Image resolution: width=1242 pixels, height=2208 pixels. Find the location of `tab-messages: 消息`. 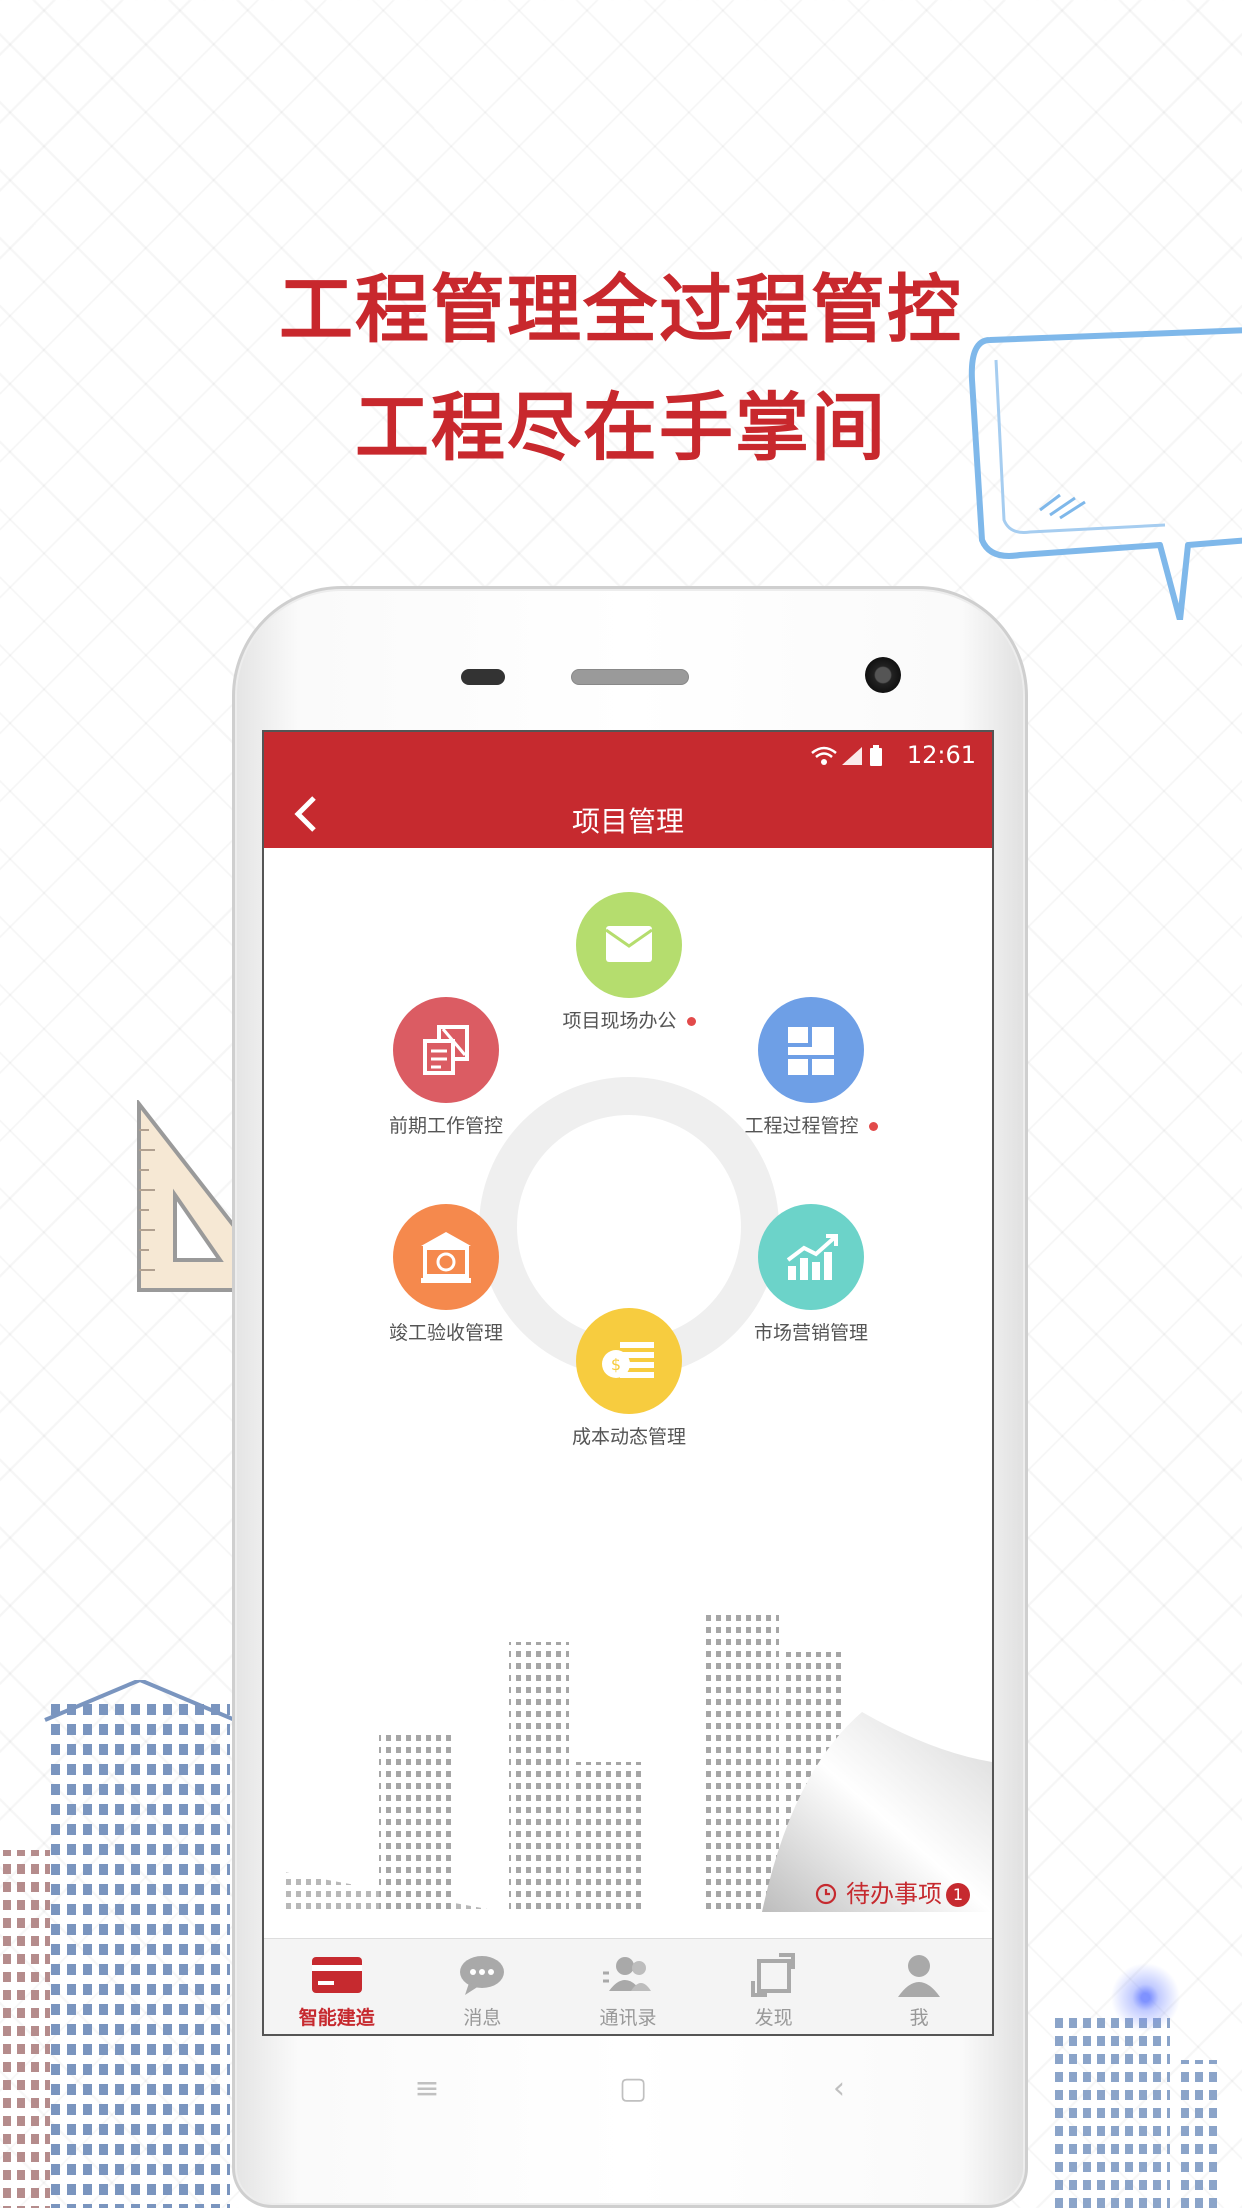

tab-messages: 消息 is located at coordinates (483, 1986).